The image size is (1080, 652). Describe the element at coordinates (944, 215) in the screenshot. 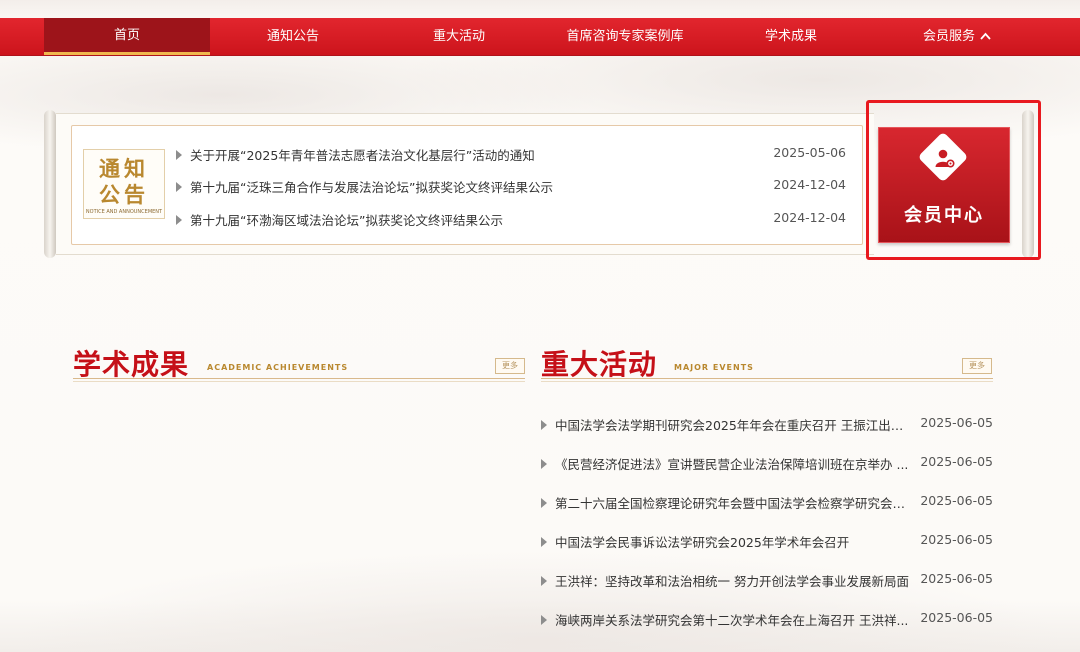

I see `member-center-label: 会员中心` at that location.